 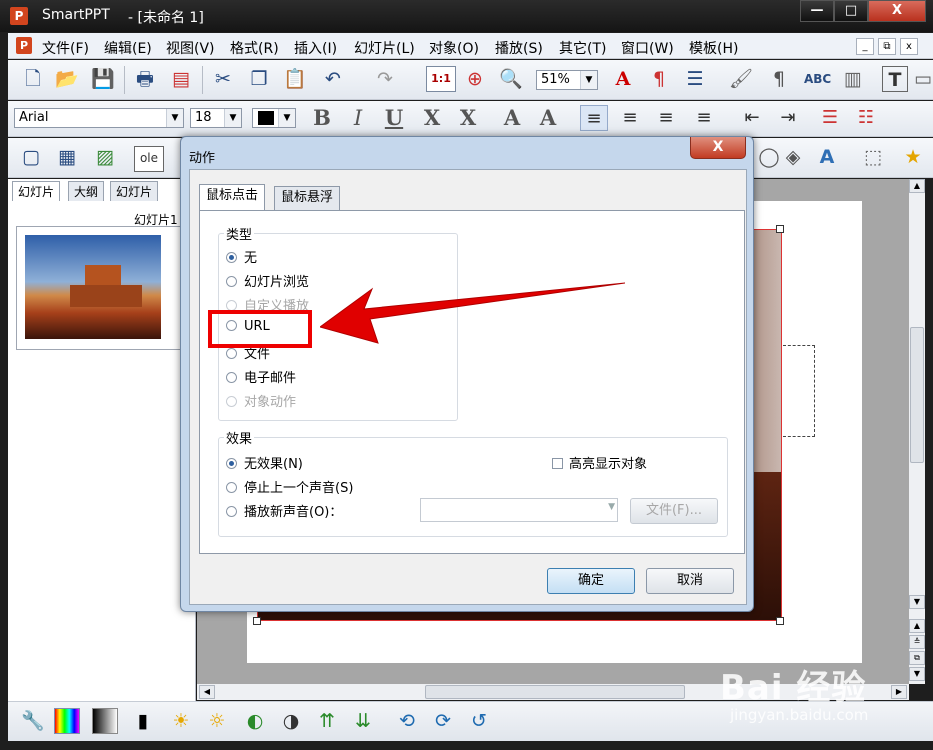 What do you see at coordinates (385, 79) in the screenshot?
I see `redo-icon: ↷` at bounding box center [385, 79].